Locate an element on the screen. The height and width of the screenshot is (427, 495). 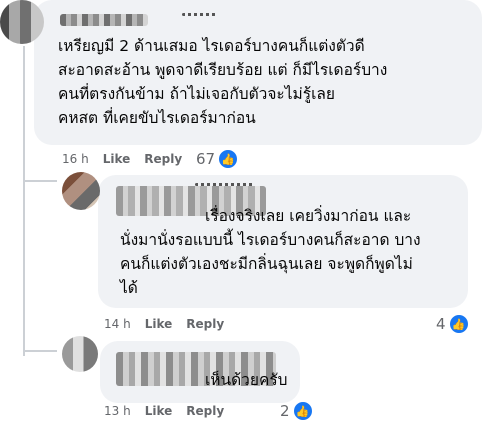
reaction-count: 2 is located at coordinates (285, 411).